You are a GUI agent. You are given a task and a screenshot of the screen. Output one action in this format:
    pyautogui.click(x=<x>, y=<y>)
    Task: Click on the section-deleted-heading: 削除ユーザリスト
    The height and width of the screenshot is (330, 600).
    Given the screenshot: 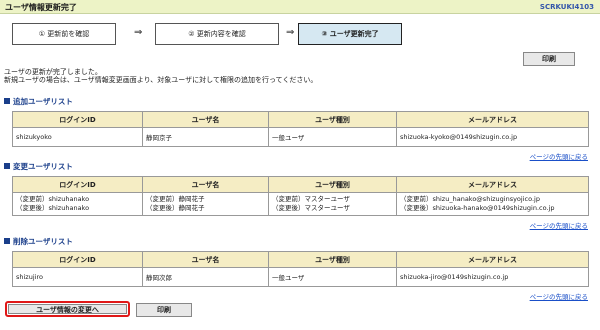 What is the action you would take?
    pyautogui.click(x=38, y=241)
    